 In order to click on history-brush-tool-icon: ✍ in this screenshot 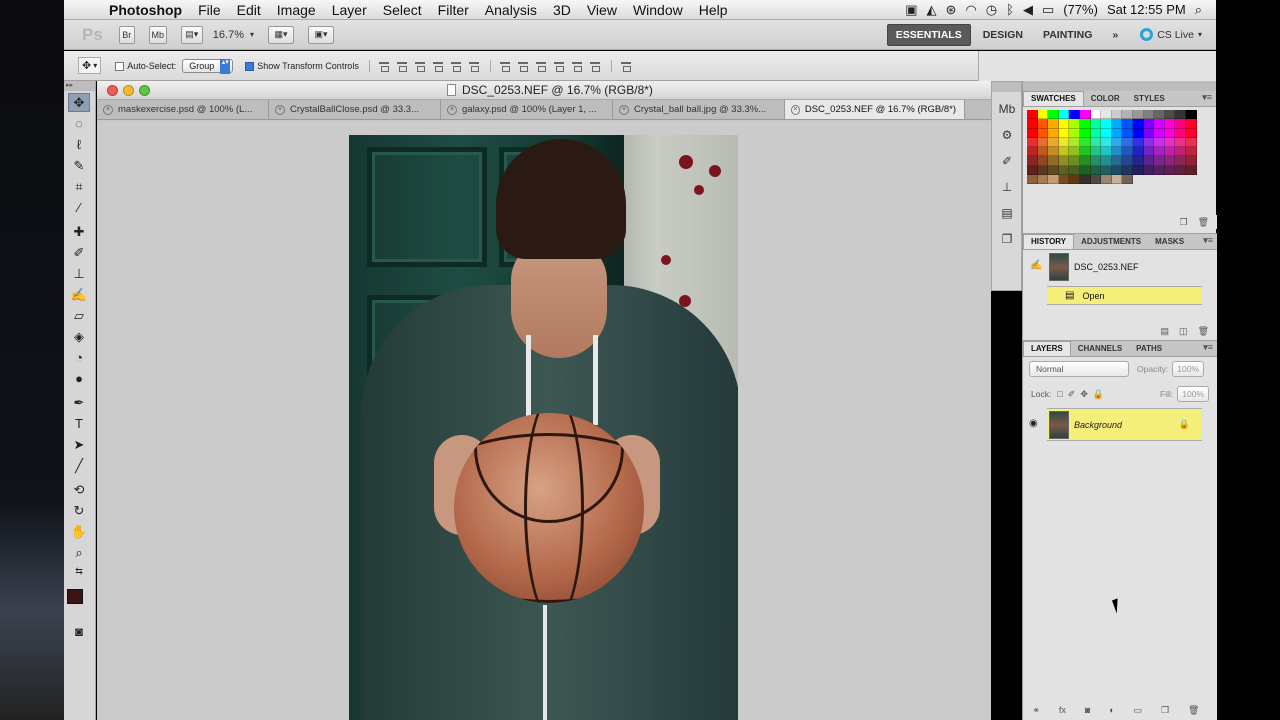, I will do `click(79, 294)`.